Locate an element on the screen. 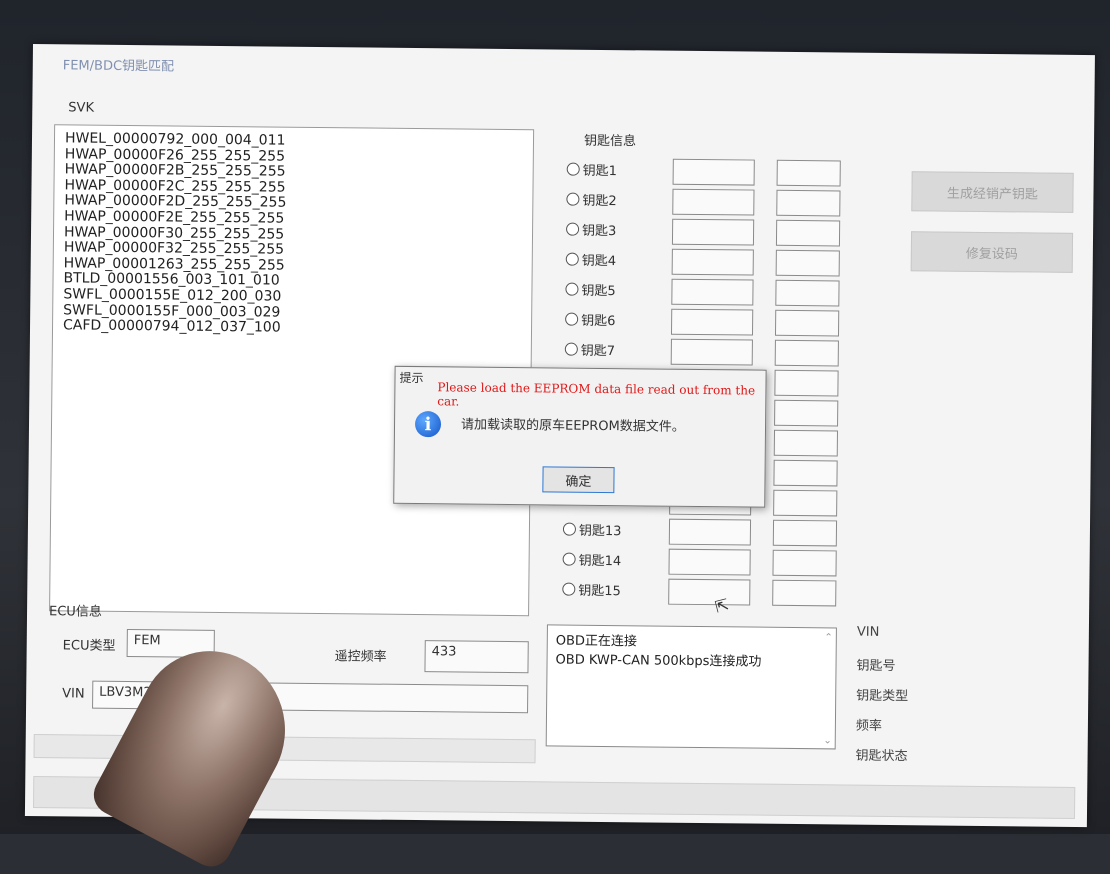 This screenshot has width=1110, height=874. key-label: 钥匙4 is located at coordinates (599, 261).